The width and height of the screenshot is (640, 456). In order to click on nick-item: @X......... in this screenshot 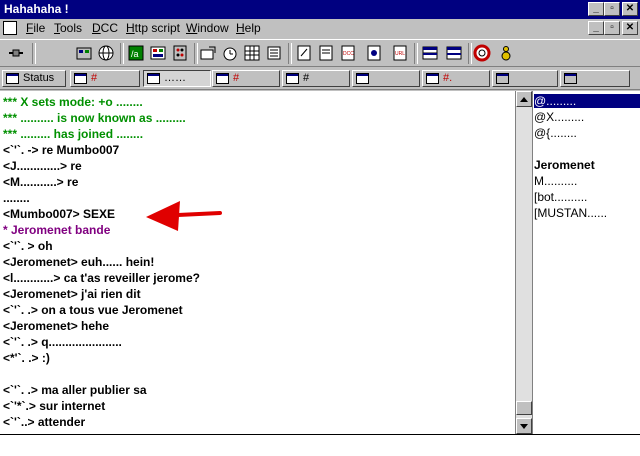, I will do `click(559, 117)`.